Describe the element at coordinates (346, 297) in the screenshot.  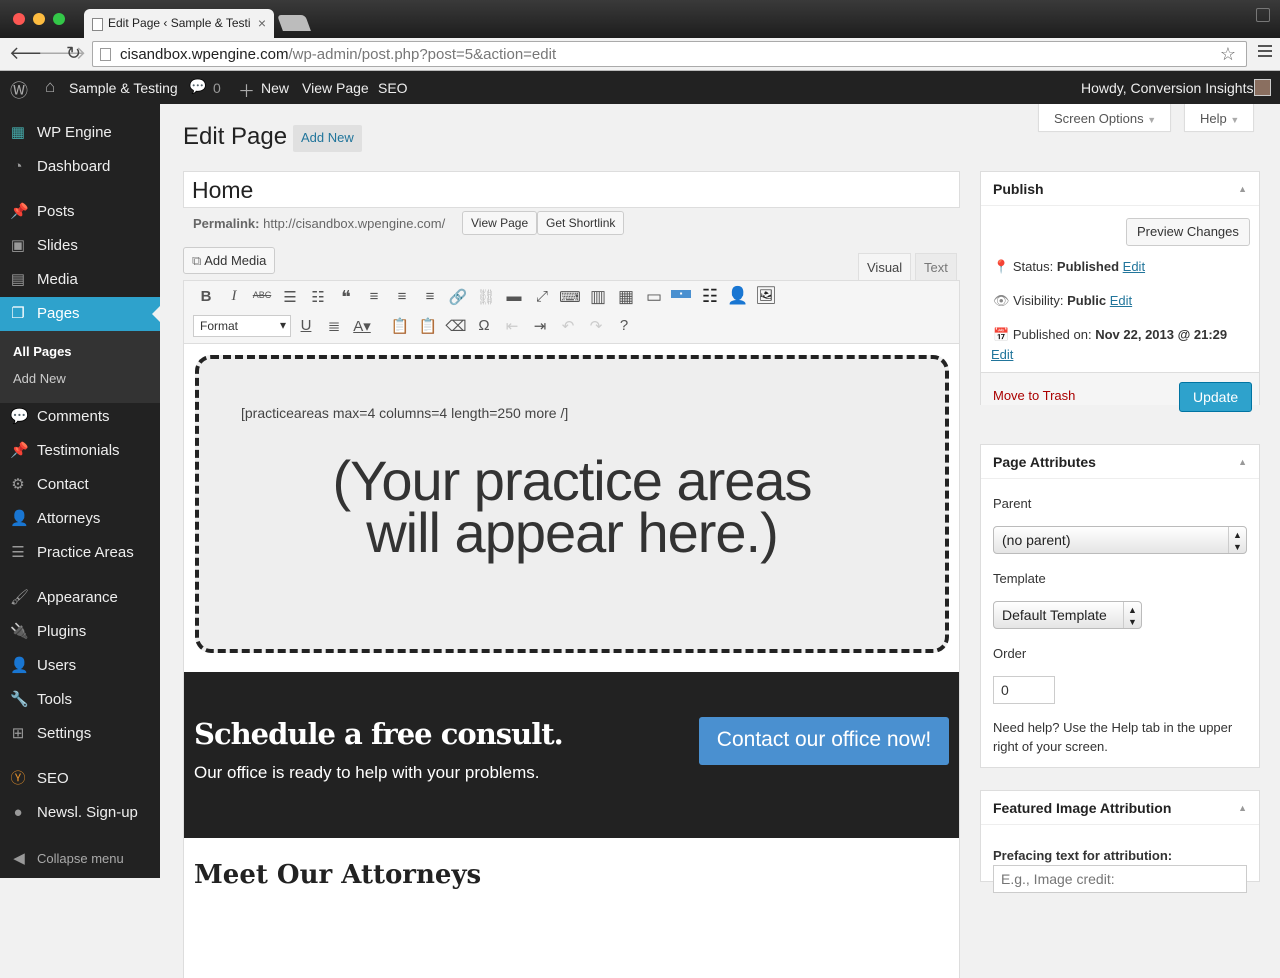
I see `blockquote-icon: ❝` at that location.